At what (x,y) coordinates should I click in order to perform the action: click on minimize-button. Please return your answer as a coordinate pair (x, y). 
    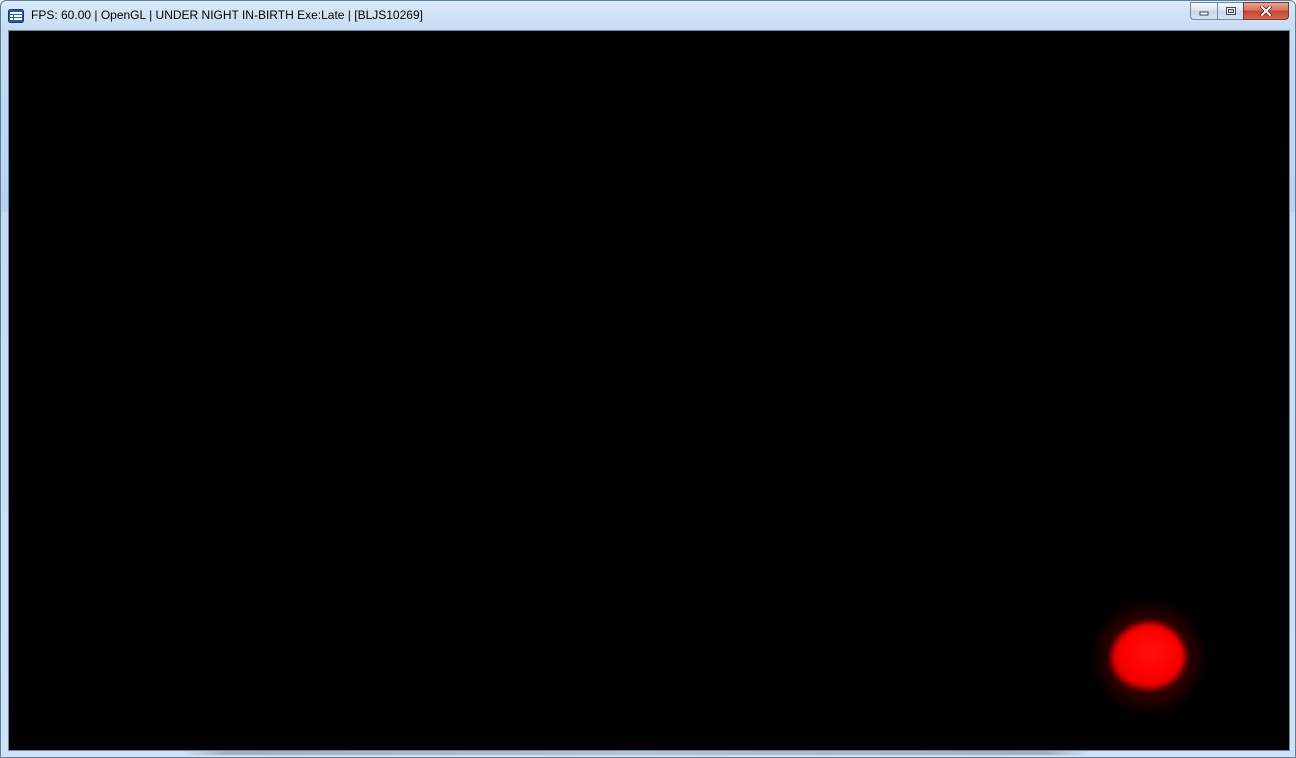
    Looking at the image, I should click on (1203, 11).